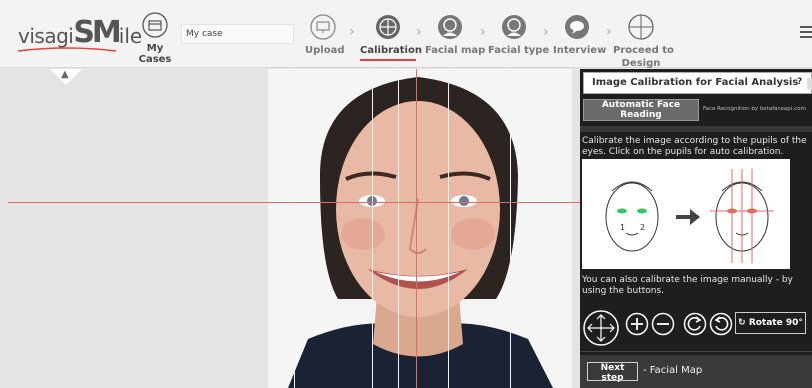 The height and width of the screenshot is (388, 812). I want to click on rotate-icon: ↻, so click(742, 322).